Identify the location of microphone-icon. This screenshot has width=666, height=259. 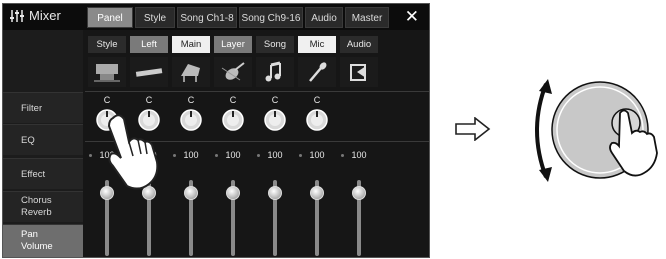
(317, 72).